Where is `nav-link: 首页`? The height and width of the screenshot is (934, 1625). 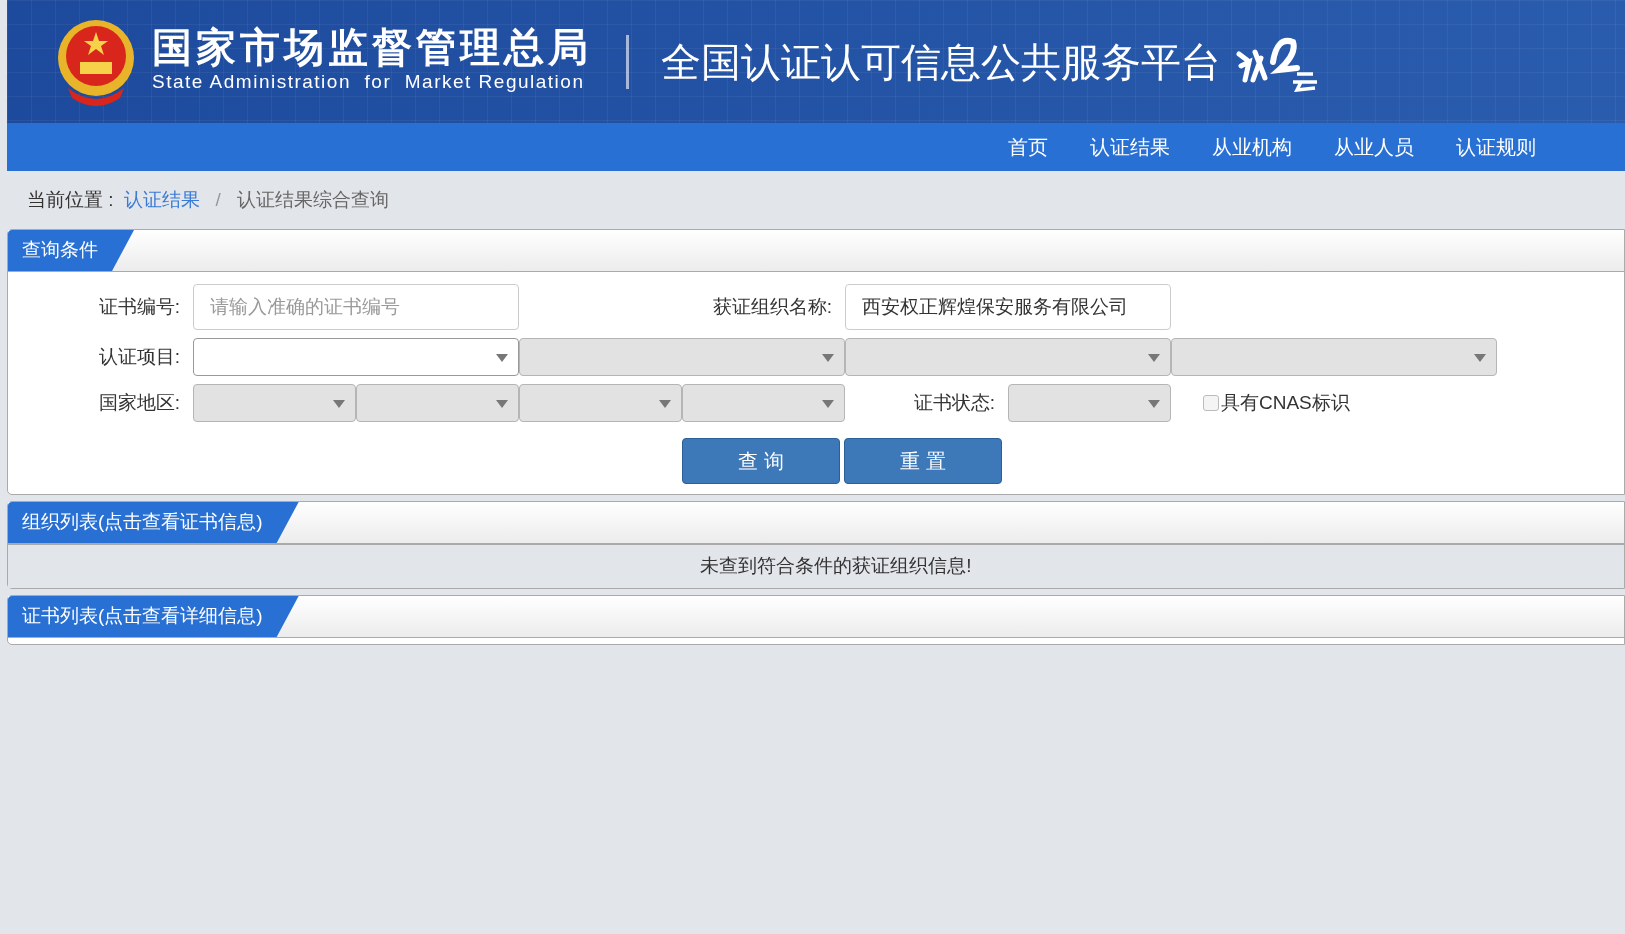
nav-link: 首页 is located at coordinates (1028, 147).